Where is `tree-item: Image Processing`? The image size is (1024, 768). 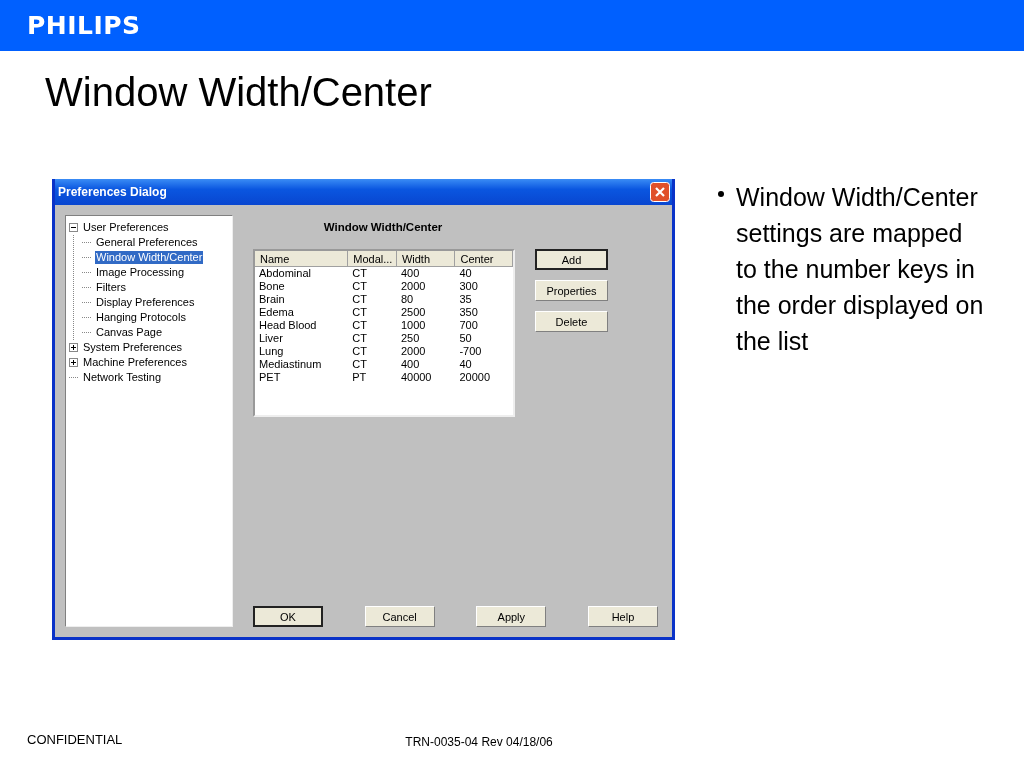
tree-item: Image Processing is located at coordinates (140, 272).